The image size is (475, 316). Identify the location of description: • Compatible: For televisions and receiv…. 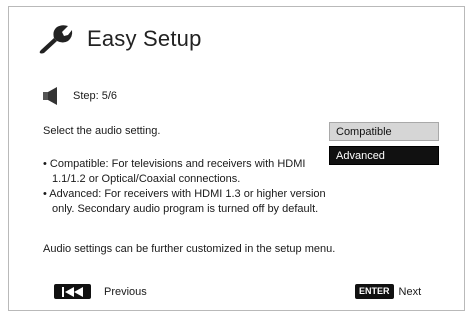
(188, 187).